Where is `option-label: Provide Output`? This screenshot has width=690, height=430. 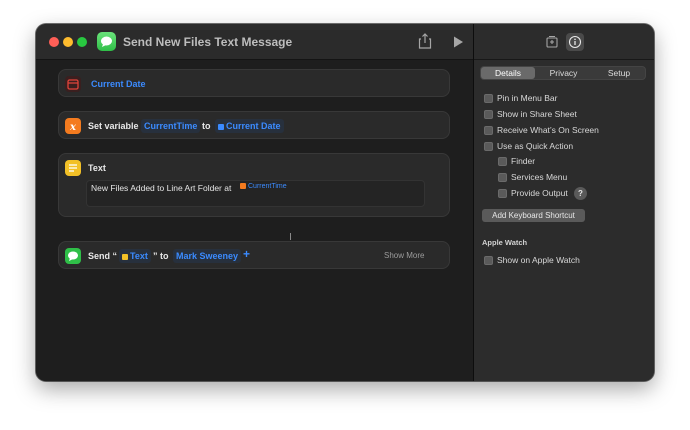
option-label: Provide Output is located at coordinates (539, 193).